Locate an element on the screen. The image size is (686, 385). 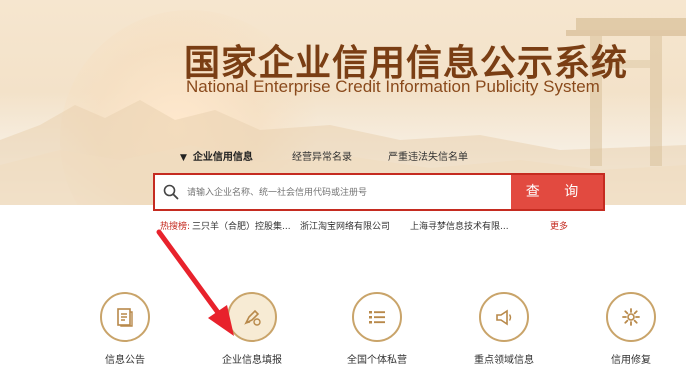
tab-abnormal-list: 经营异常名录 is located at coordinates (322, 155).